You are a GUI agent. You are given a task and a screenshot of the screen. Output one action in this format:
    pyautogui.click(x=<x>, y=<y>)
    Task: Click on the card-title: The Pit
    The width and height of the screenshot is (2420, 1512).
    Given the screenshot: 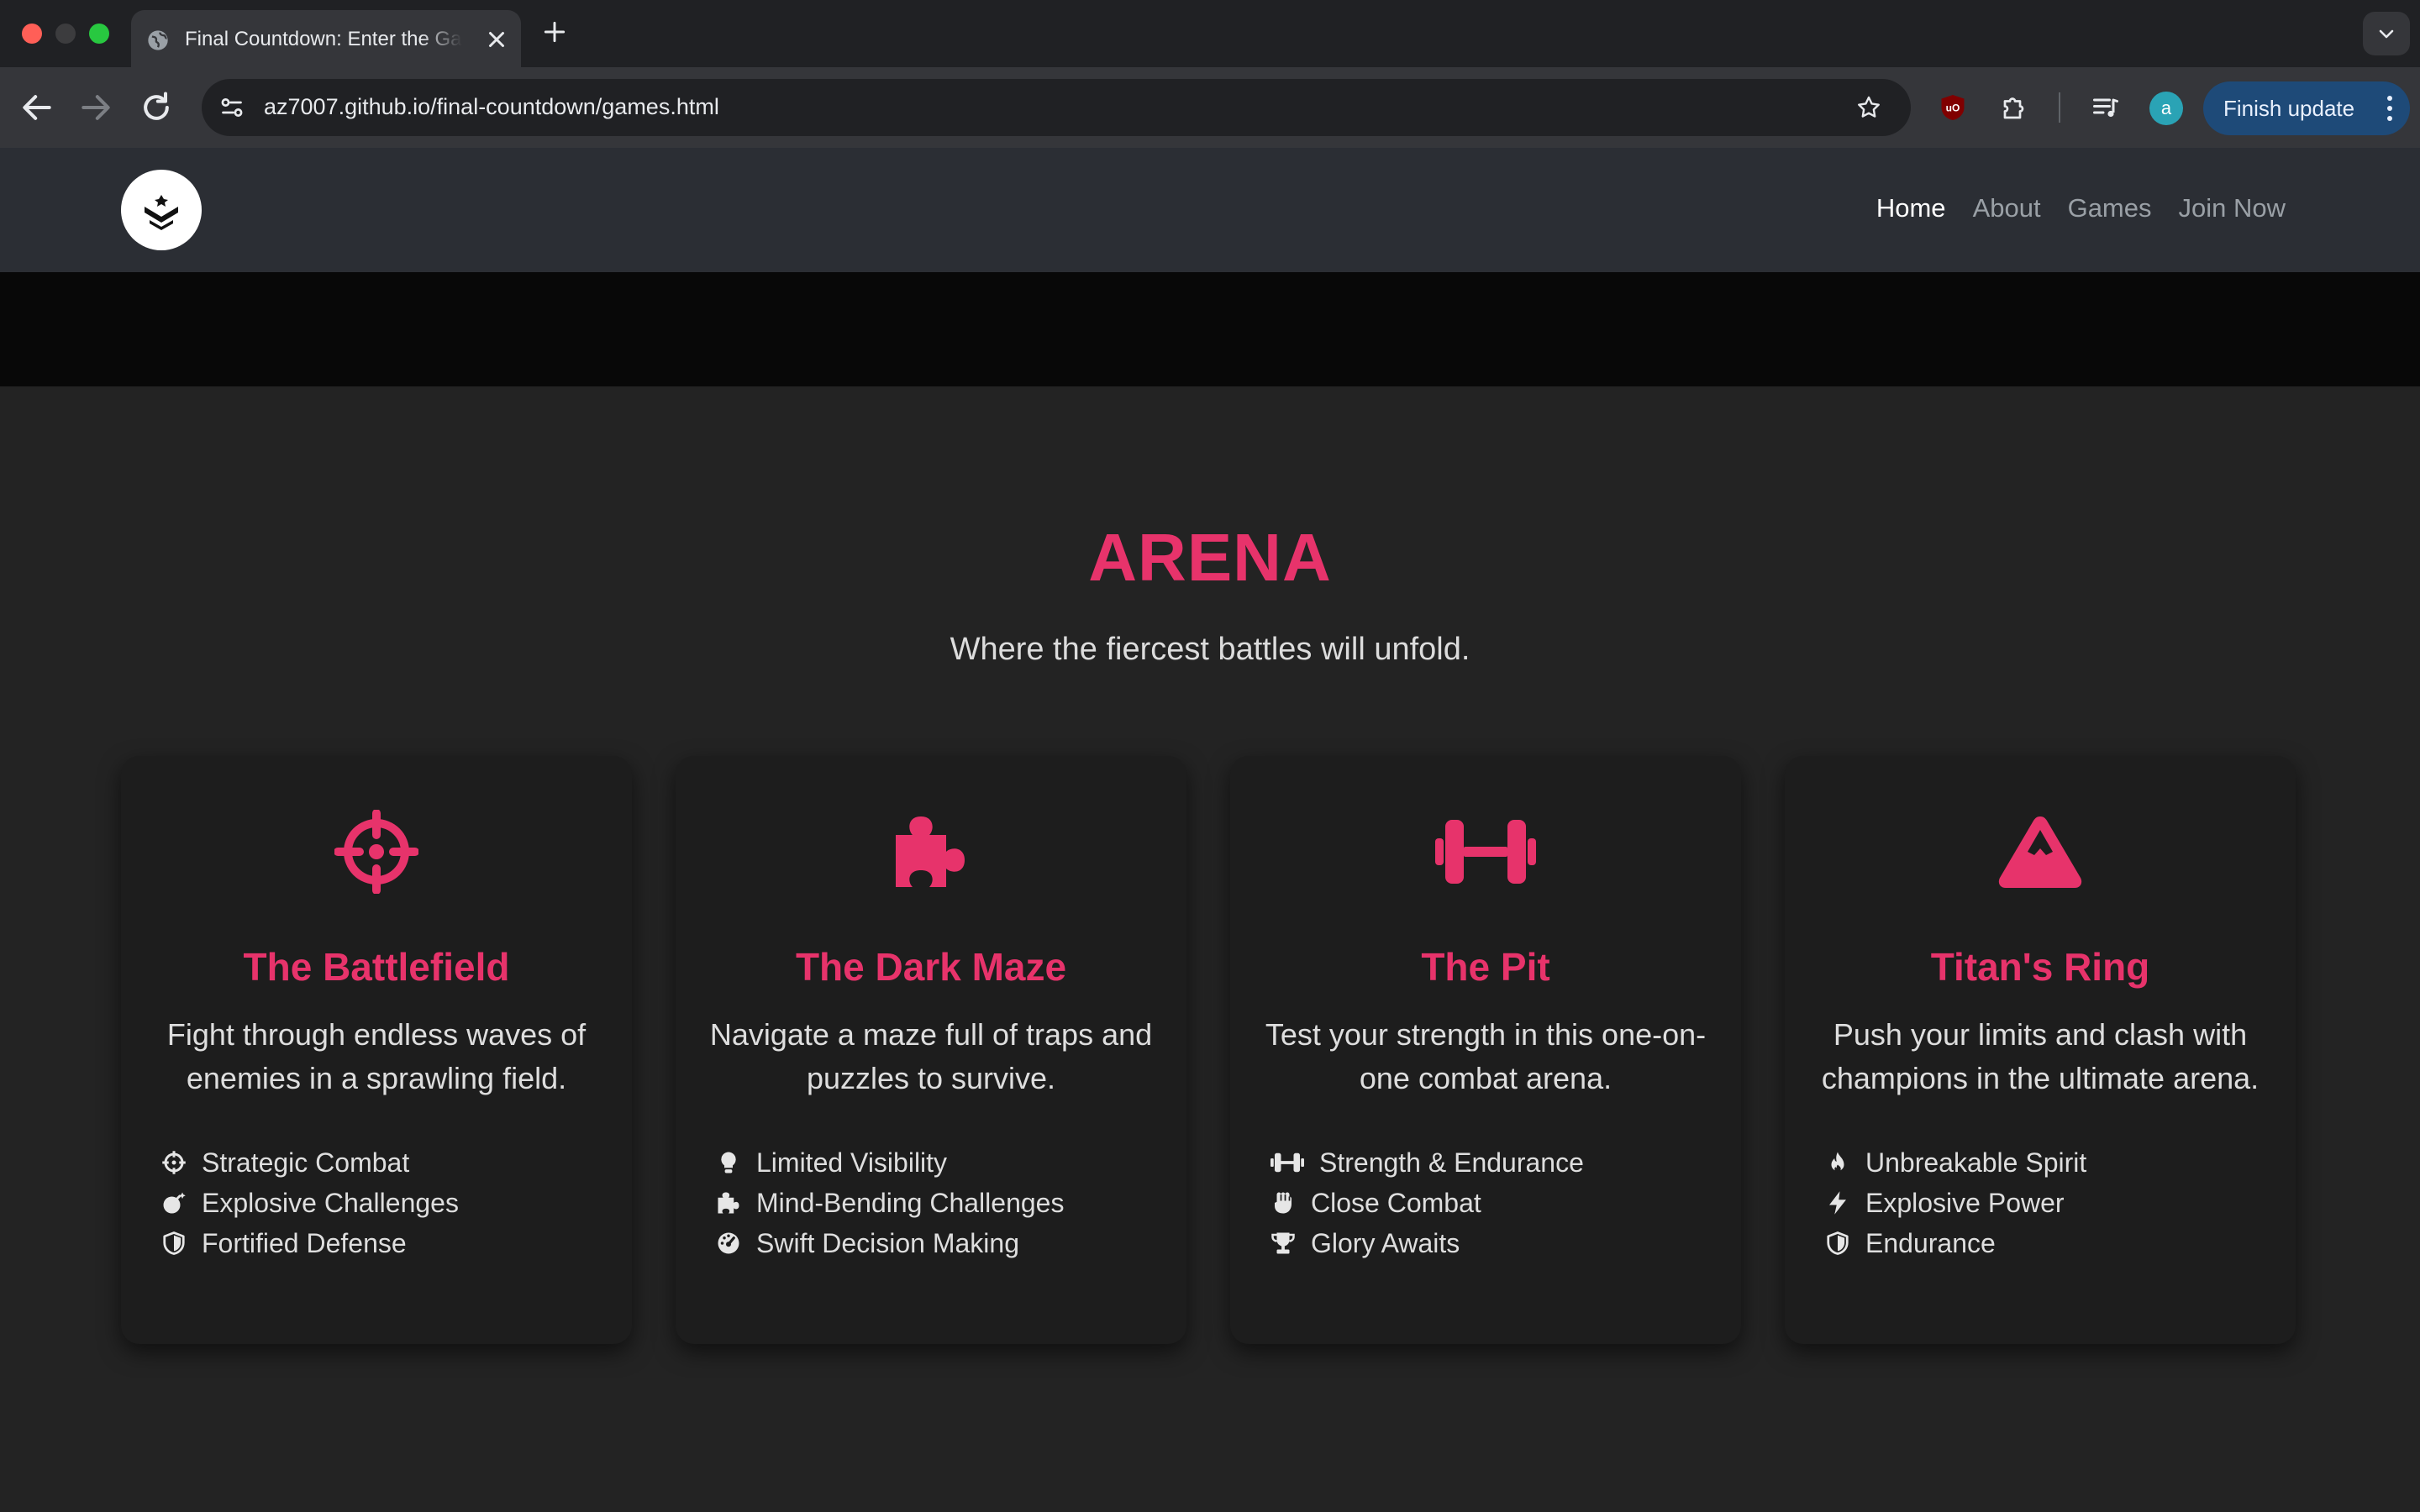 What is the action you would take?
    pyautogui.click(x=1485, y=967)
    